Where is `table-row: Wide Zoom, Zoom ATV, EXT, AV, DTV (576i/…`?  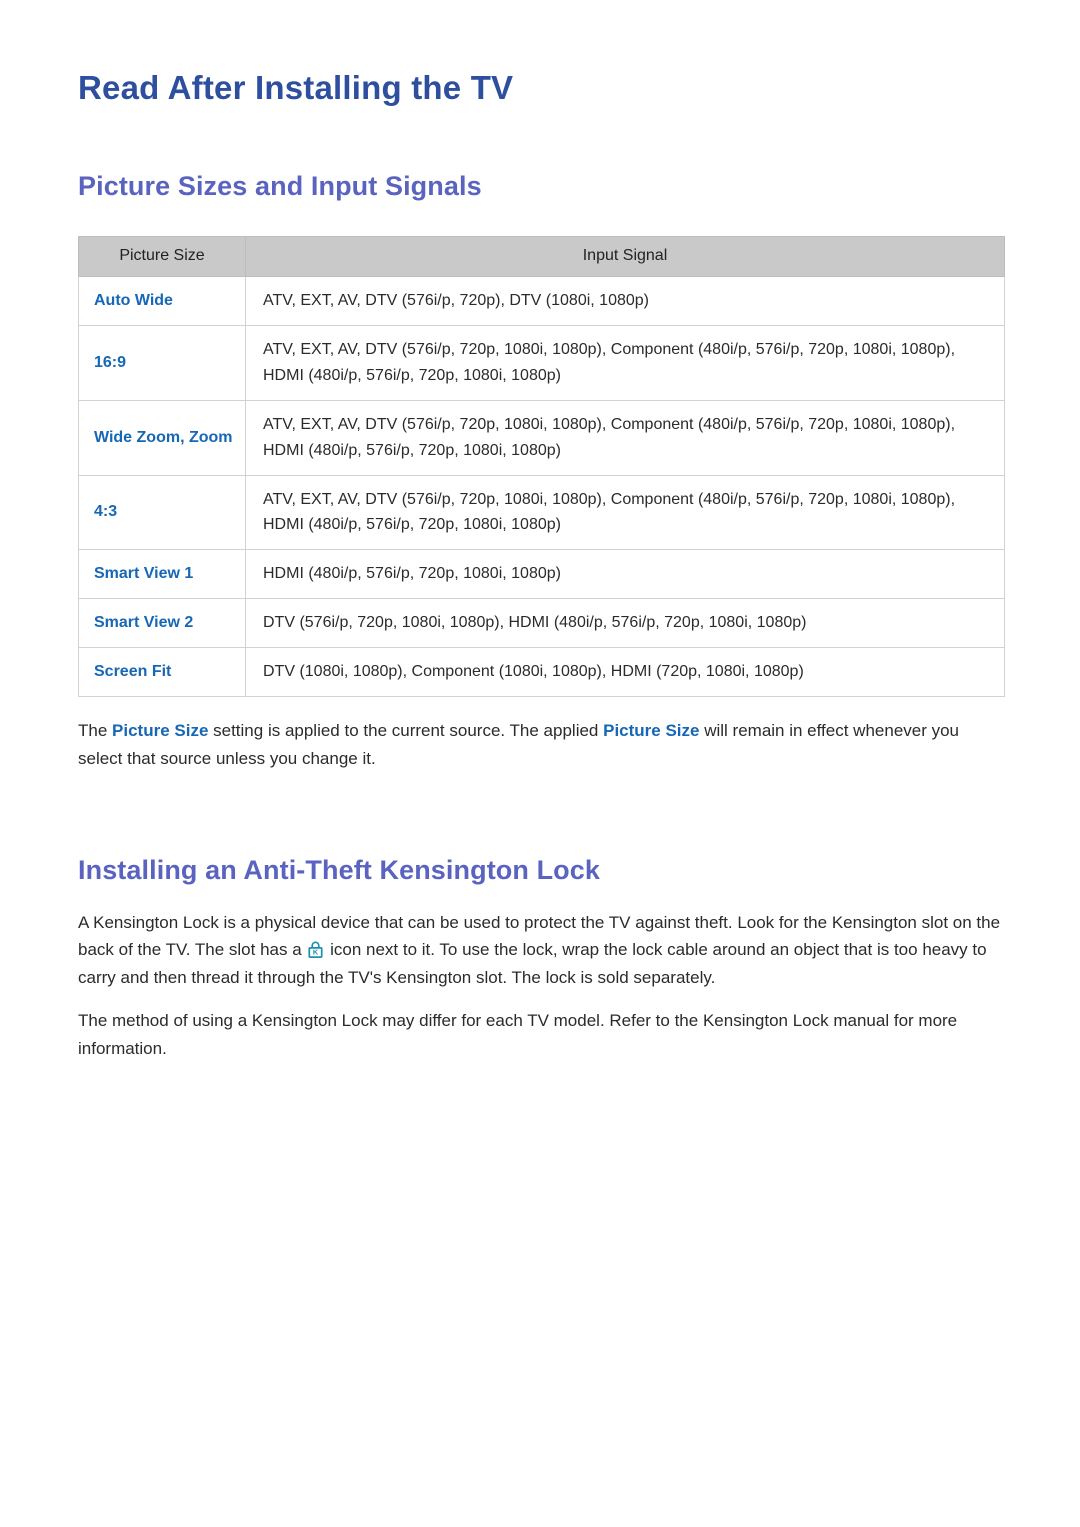
table-row: Wide Zoom, Zoom ATV, EXT, AV, DTV (576i/… is located at coordinates (541, 437).